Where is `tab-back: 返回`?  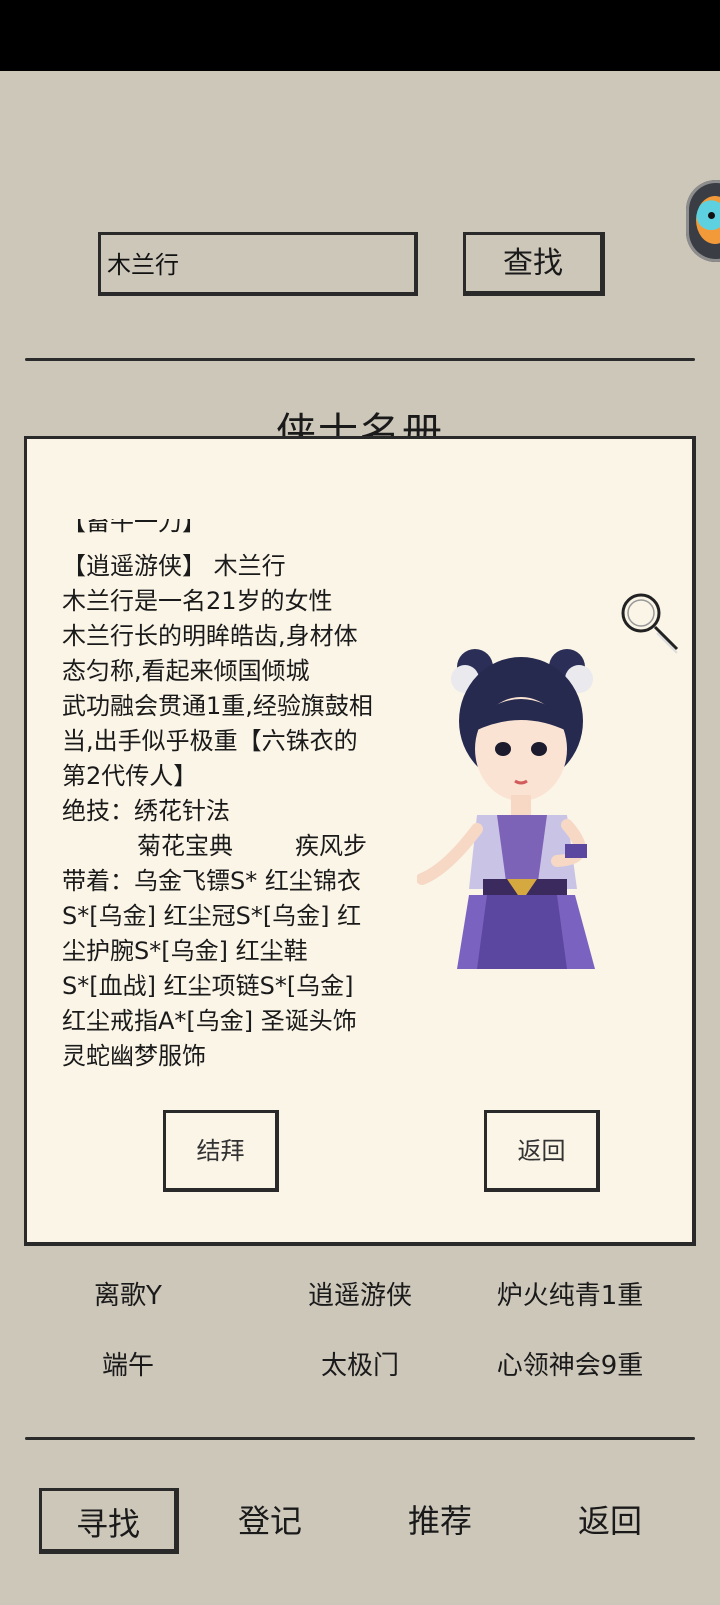
tab-back: 返回 is located at coordinates (610, 1521).